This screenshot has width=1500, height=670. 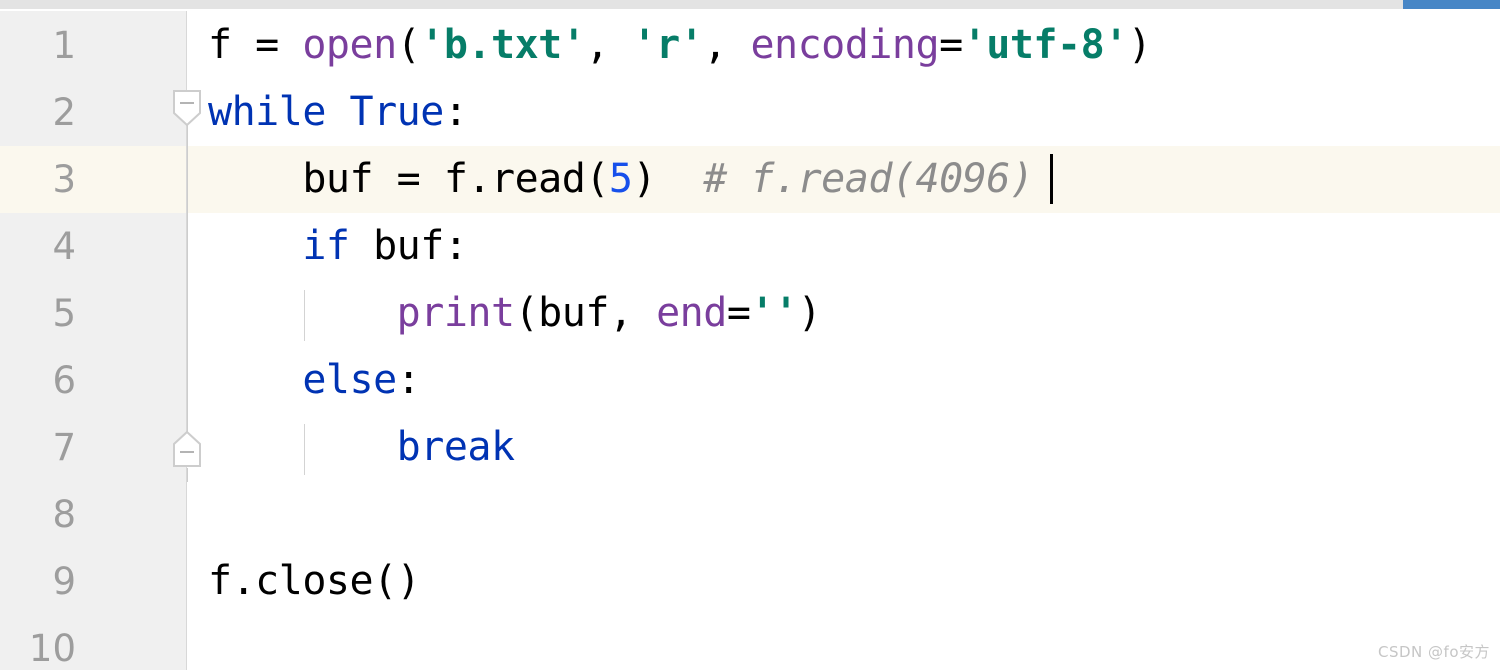 I want to click on code-text: else:, so click(x=314, y=380).